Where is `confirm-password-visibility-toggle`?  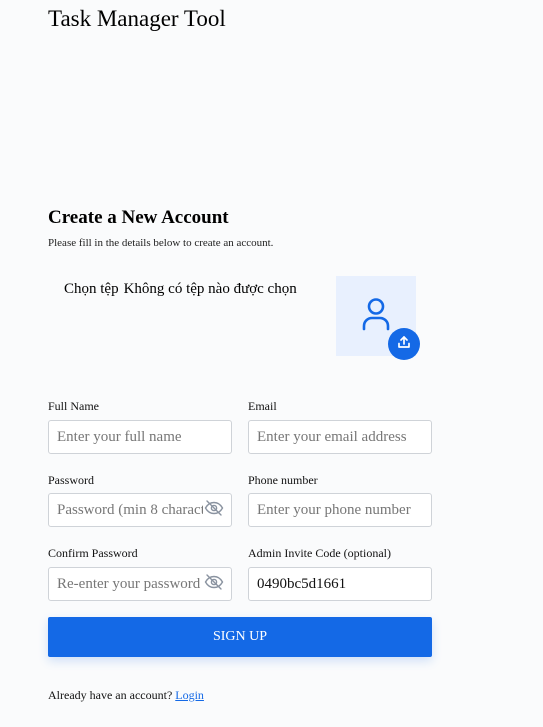 confirm-password-visibility-toggle is located at coordinates (214, 584).